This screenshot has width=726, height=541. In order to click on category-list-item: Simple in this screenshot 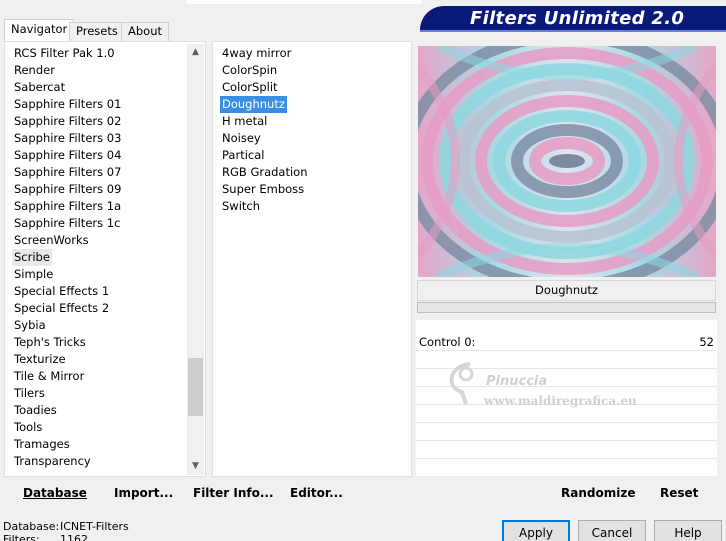, I will do `click(33, 274)`.